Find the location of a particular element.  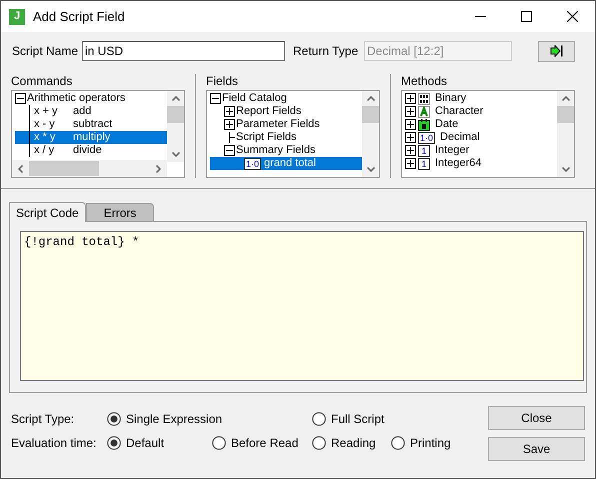

character-icon is located at coordinates (424, 112).